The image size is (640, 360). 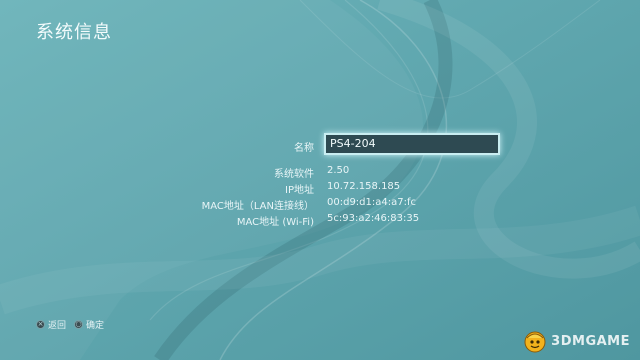 I want to click on name-field: PS4-204, so click(x=412, y=144).